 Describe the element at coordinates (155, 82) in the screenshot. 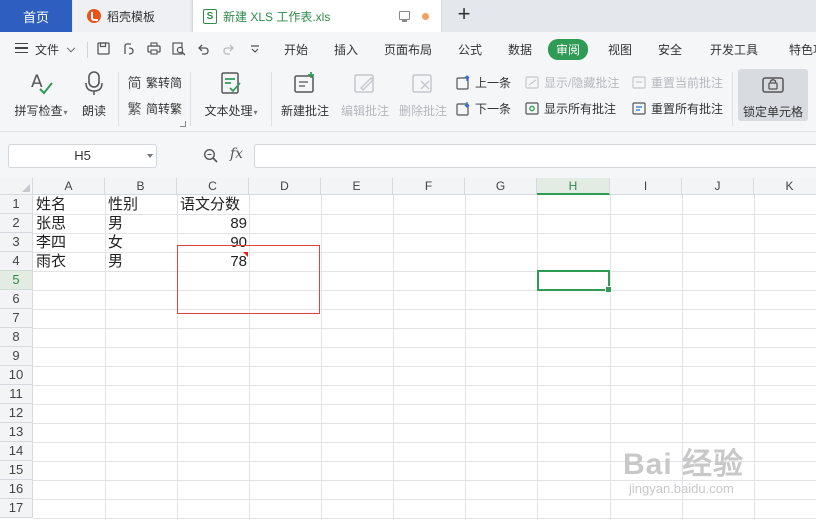

I see `trad-to-simp-button: 简 繁转简` at that location.